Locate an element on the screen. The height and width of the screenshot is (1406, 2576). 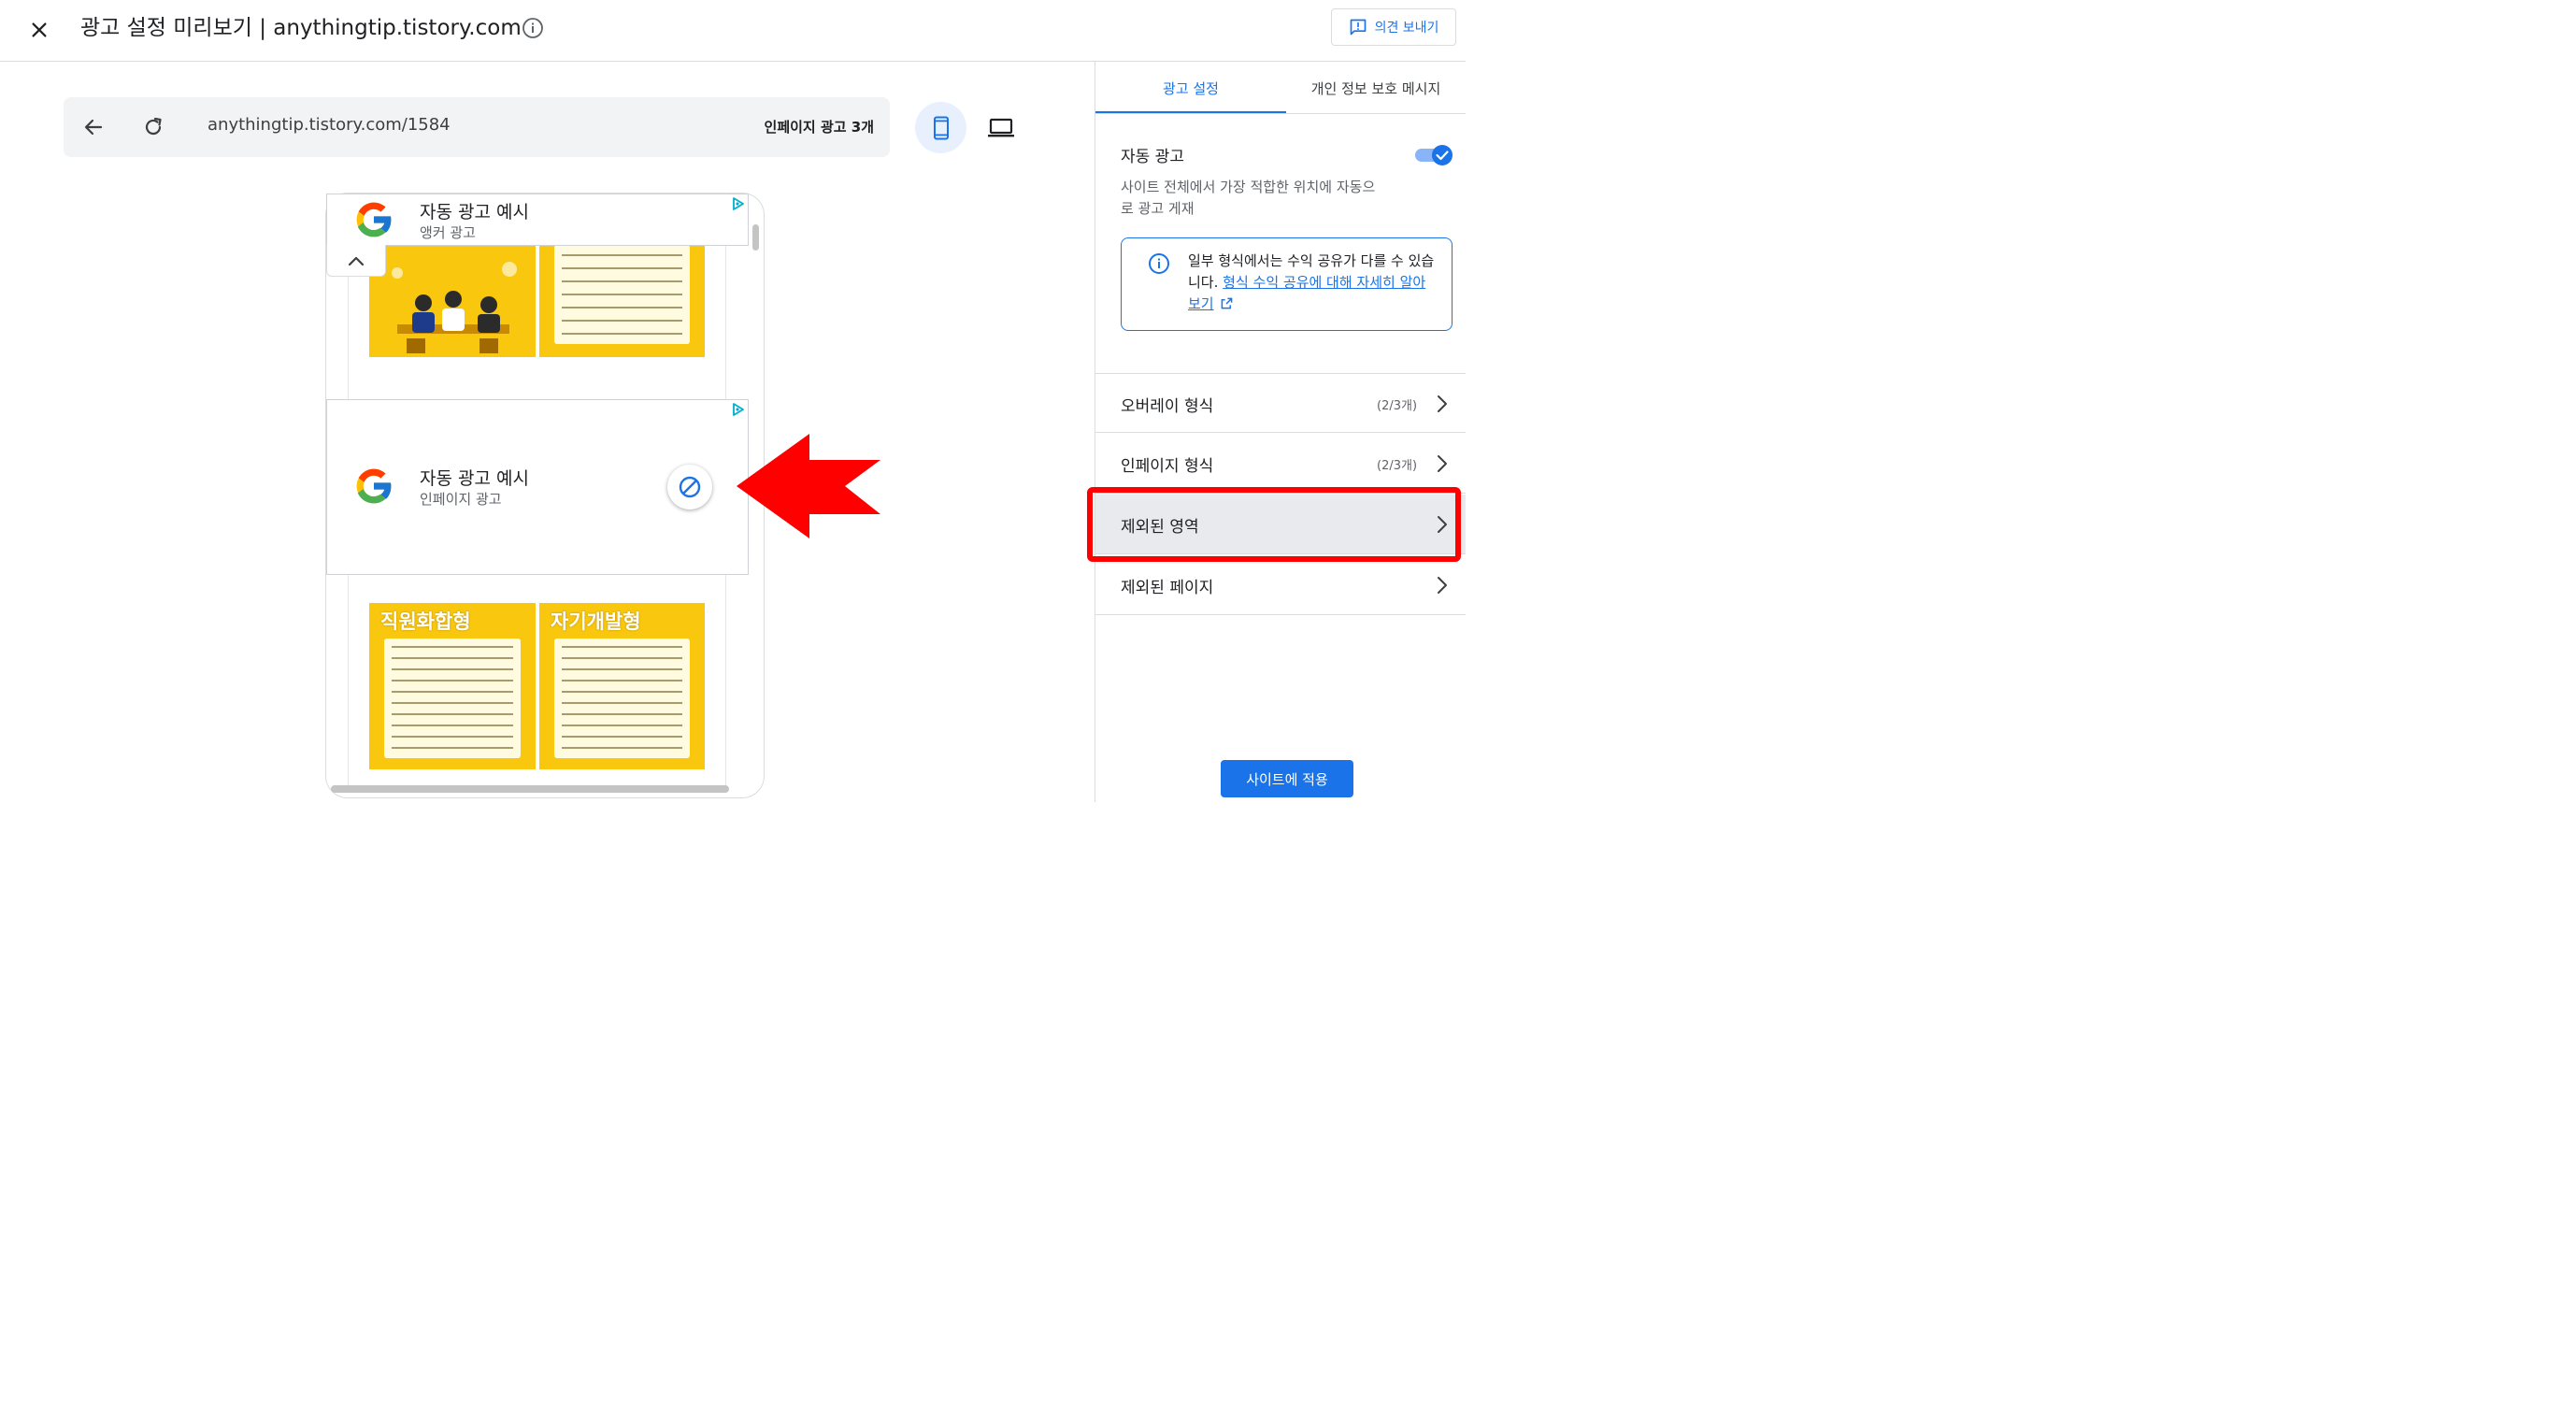
arrow-back-icon is located at coordinates (93, 127).